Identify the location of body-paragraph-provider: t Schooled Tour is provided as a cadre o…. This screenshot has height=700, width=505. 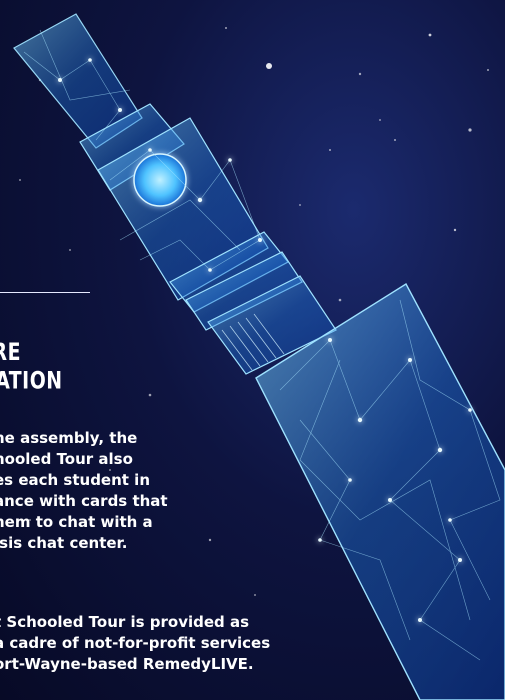
(135, 643).